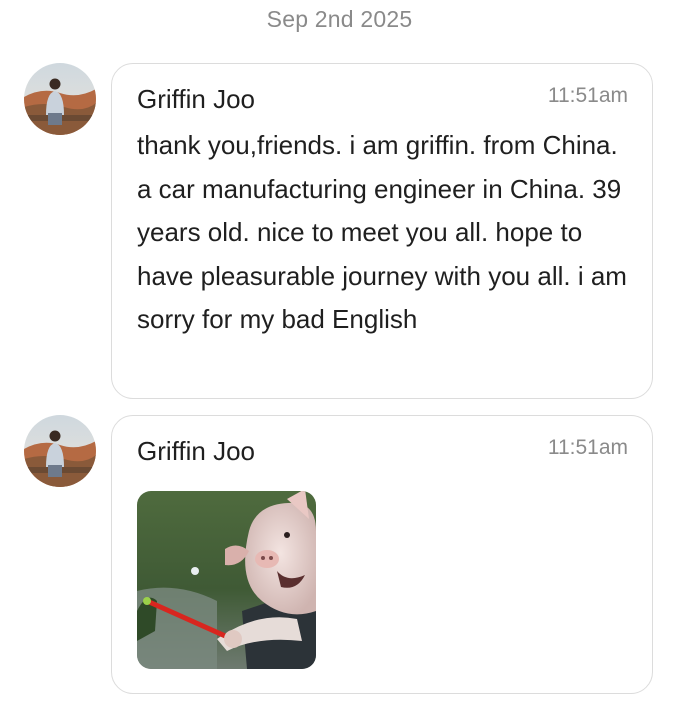 The width and height of the screenshot is (679, 720). What do you see at coordinates (226, 580) in the screenshot?
I see `gif-attachment` at bounding box center [226, 580].